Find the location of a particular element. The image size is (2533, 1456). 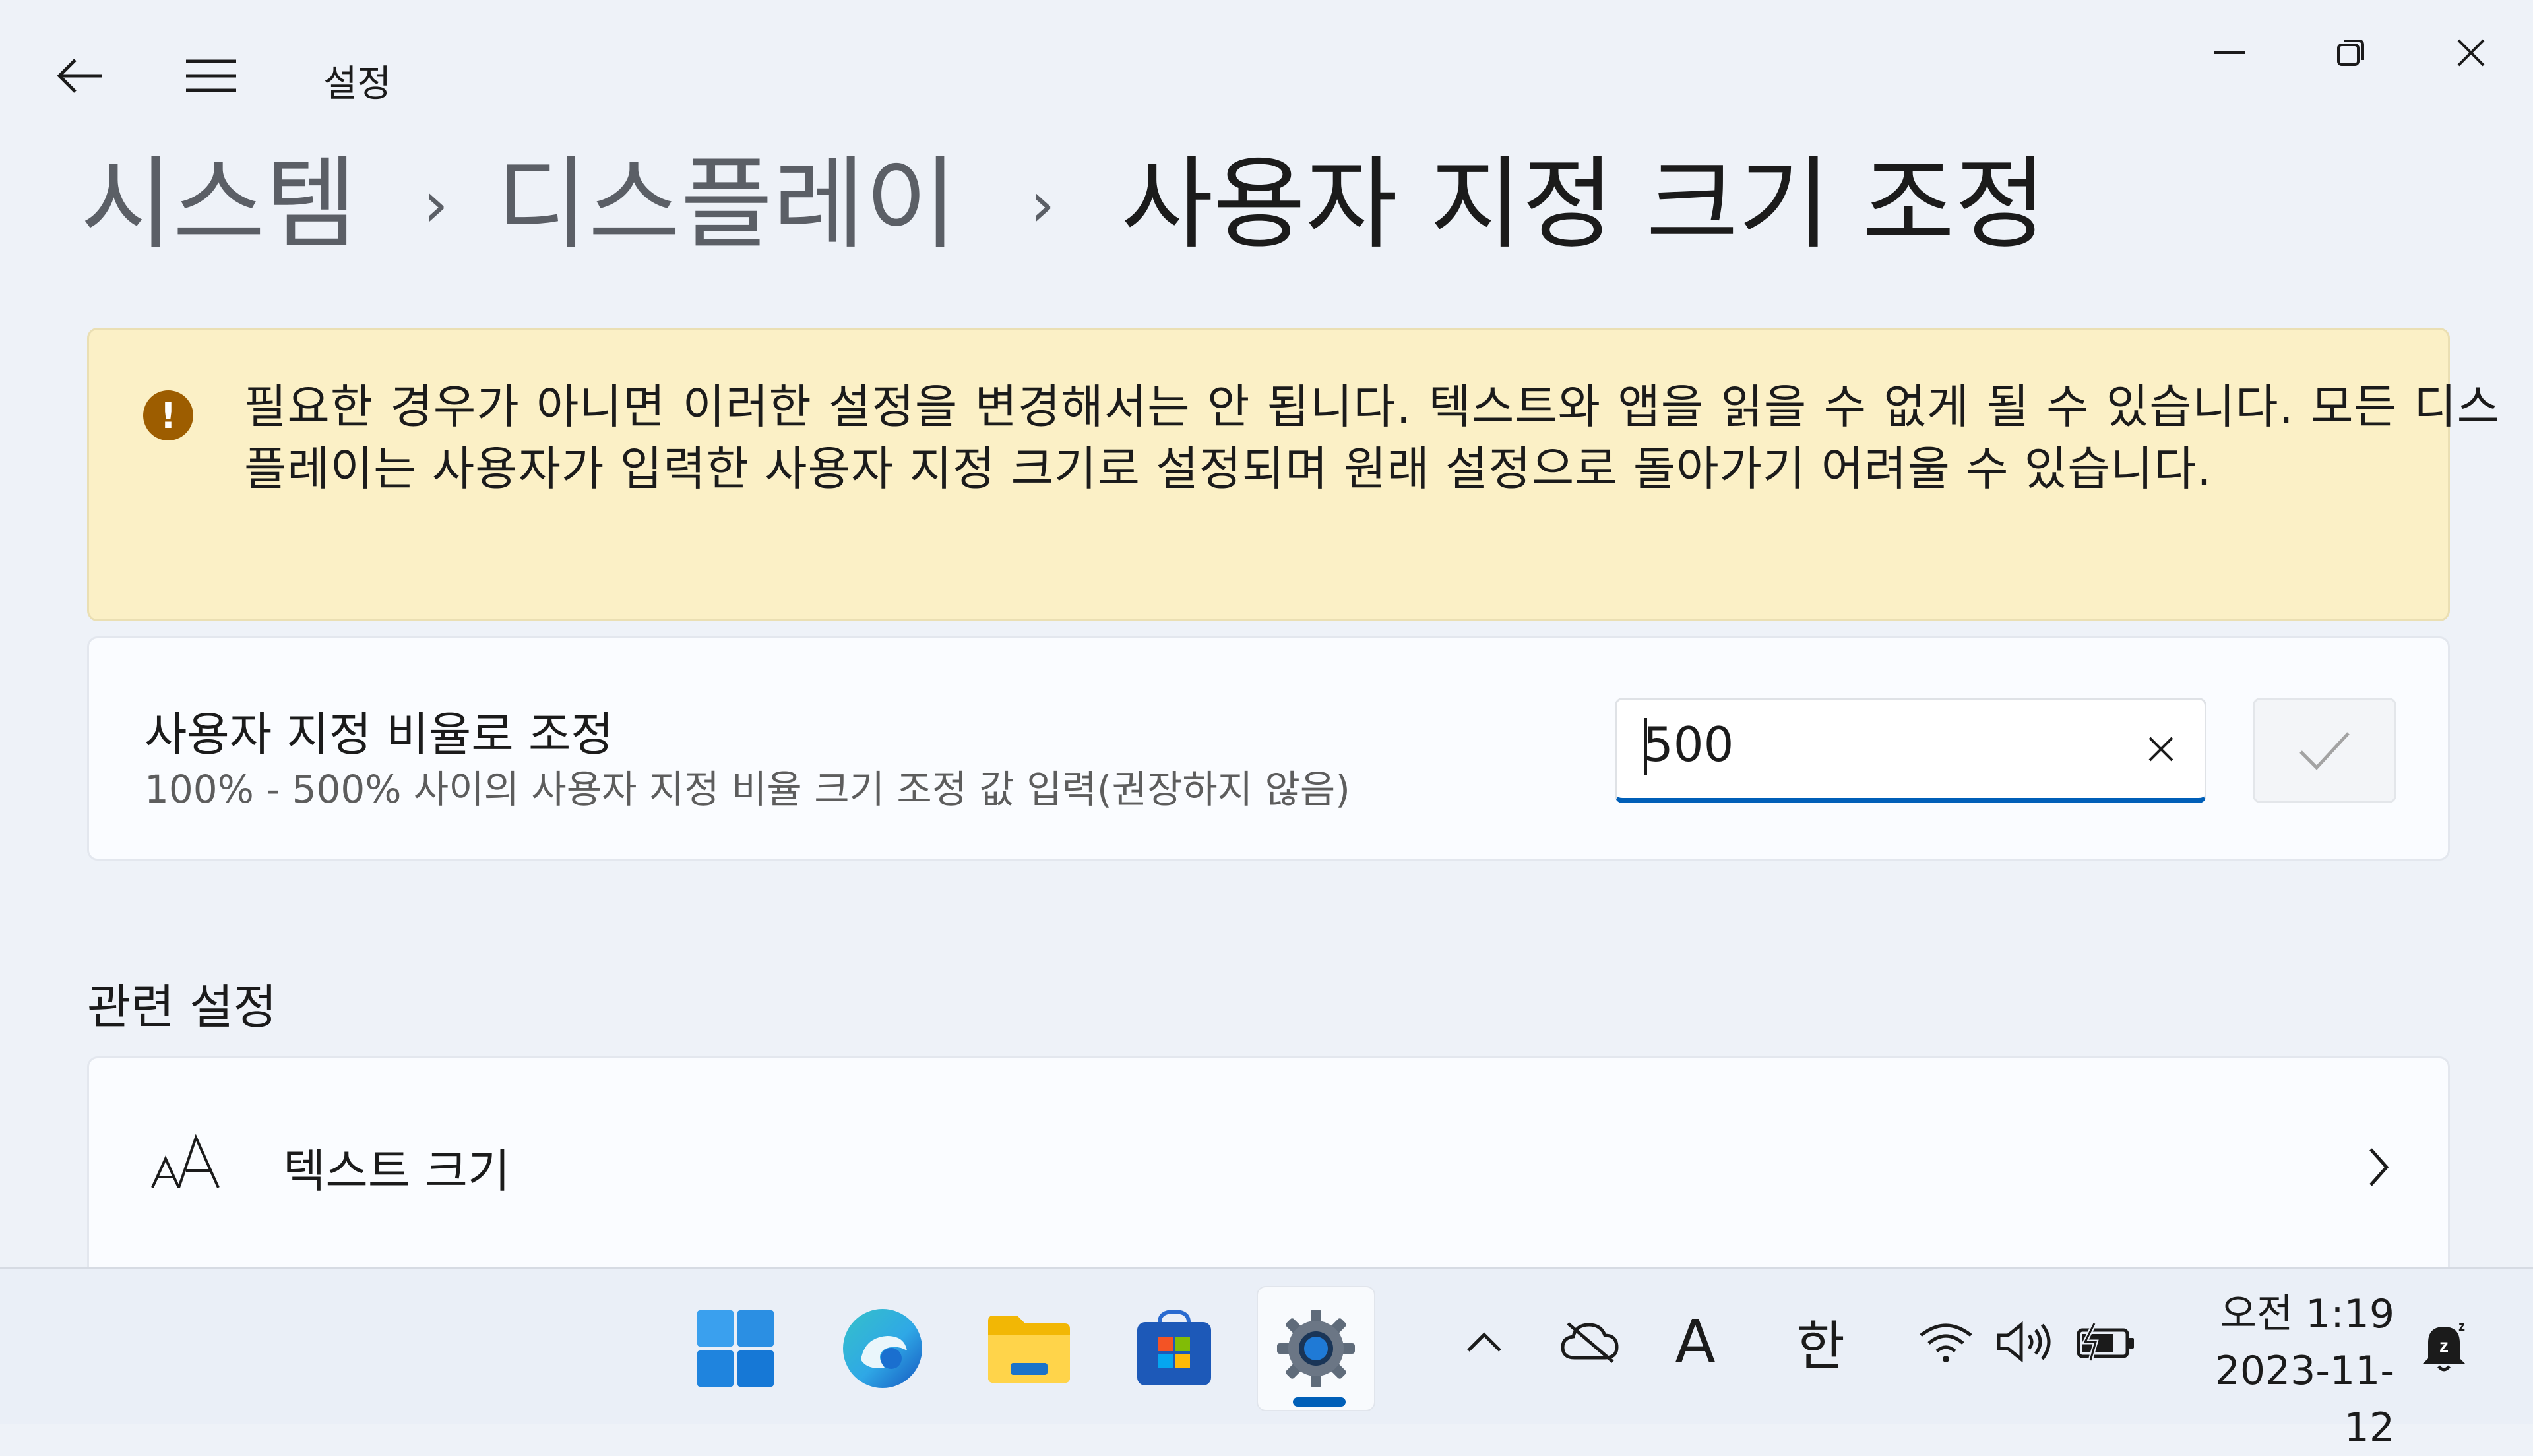

hamburger-icon is located at coordinates (211, 75).